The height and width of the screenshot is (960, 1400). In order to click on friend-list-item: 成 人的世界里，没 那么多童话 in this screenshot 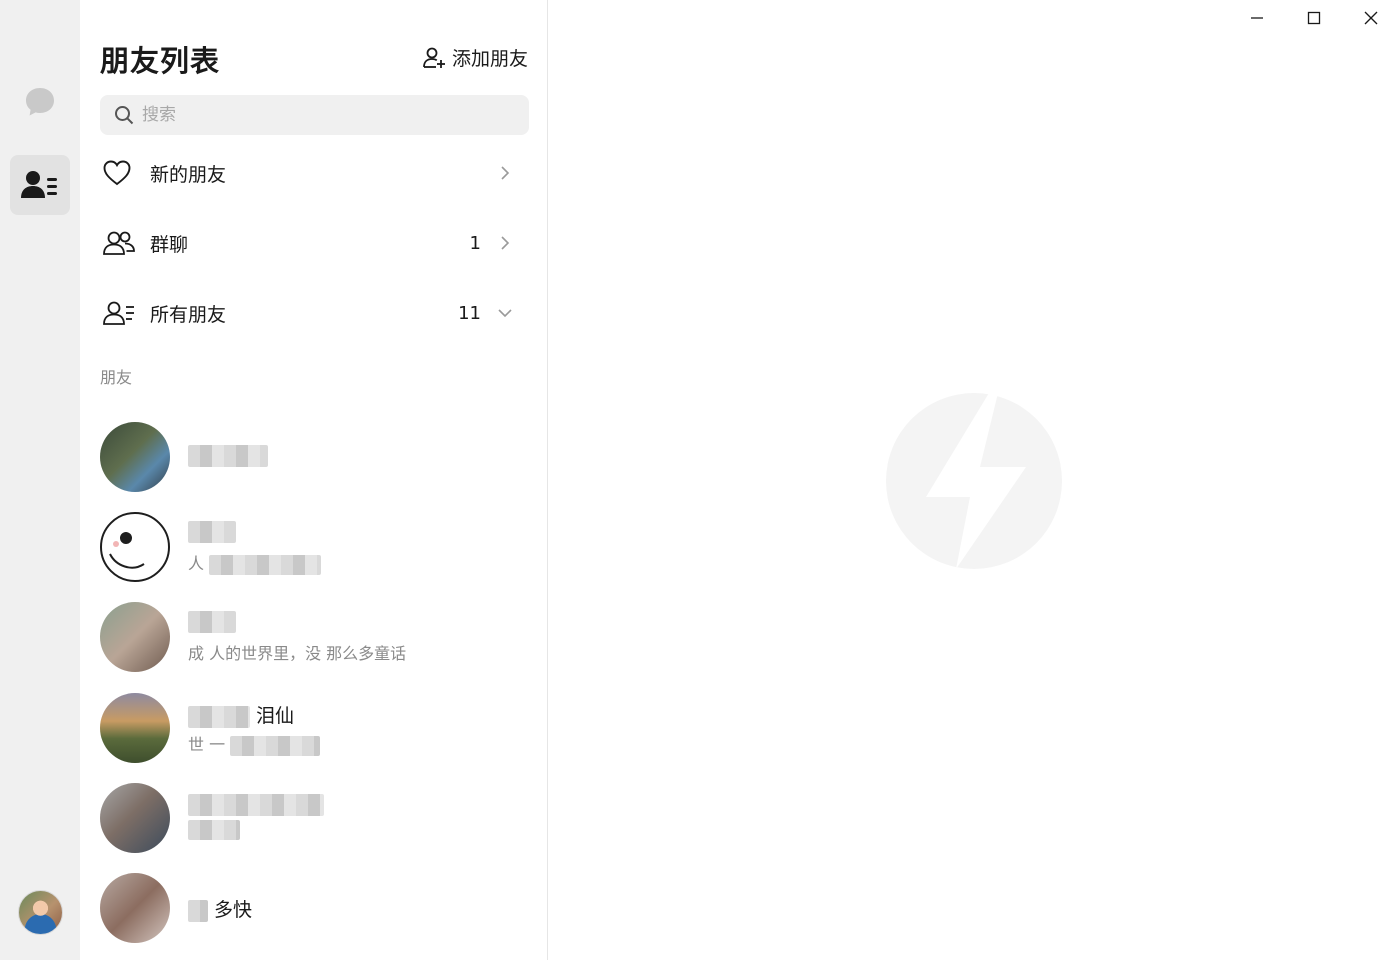, I will do `click(314, 642)`.